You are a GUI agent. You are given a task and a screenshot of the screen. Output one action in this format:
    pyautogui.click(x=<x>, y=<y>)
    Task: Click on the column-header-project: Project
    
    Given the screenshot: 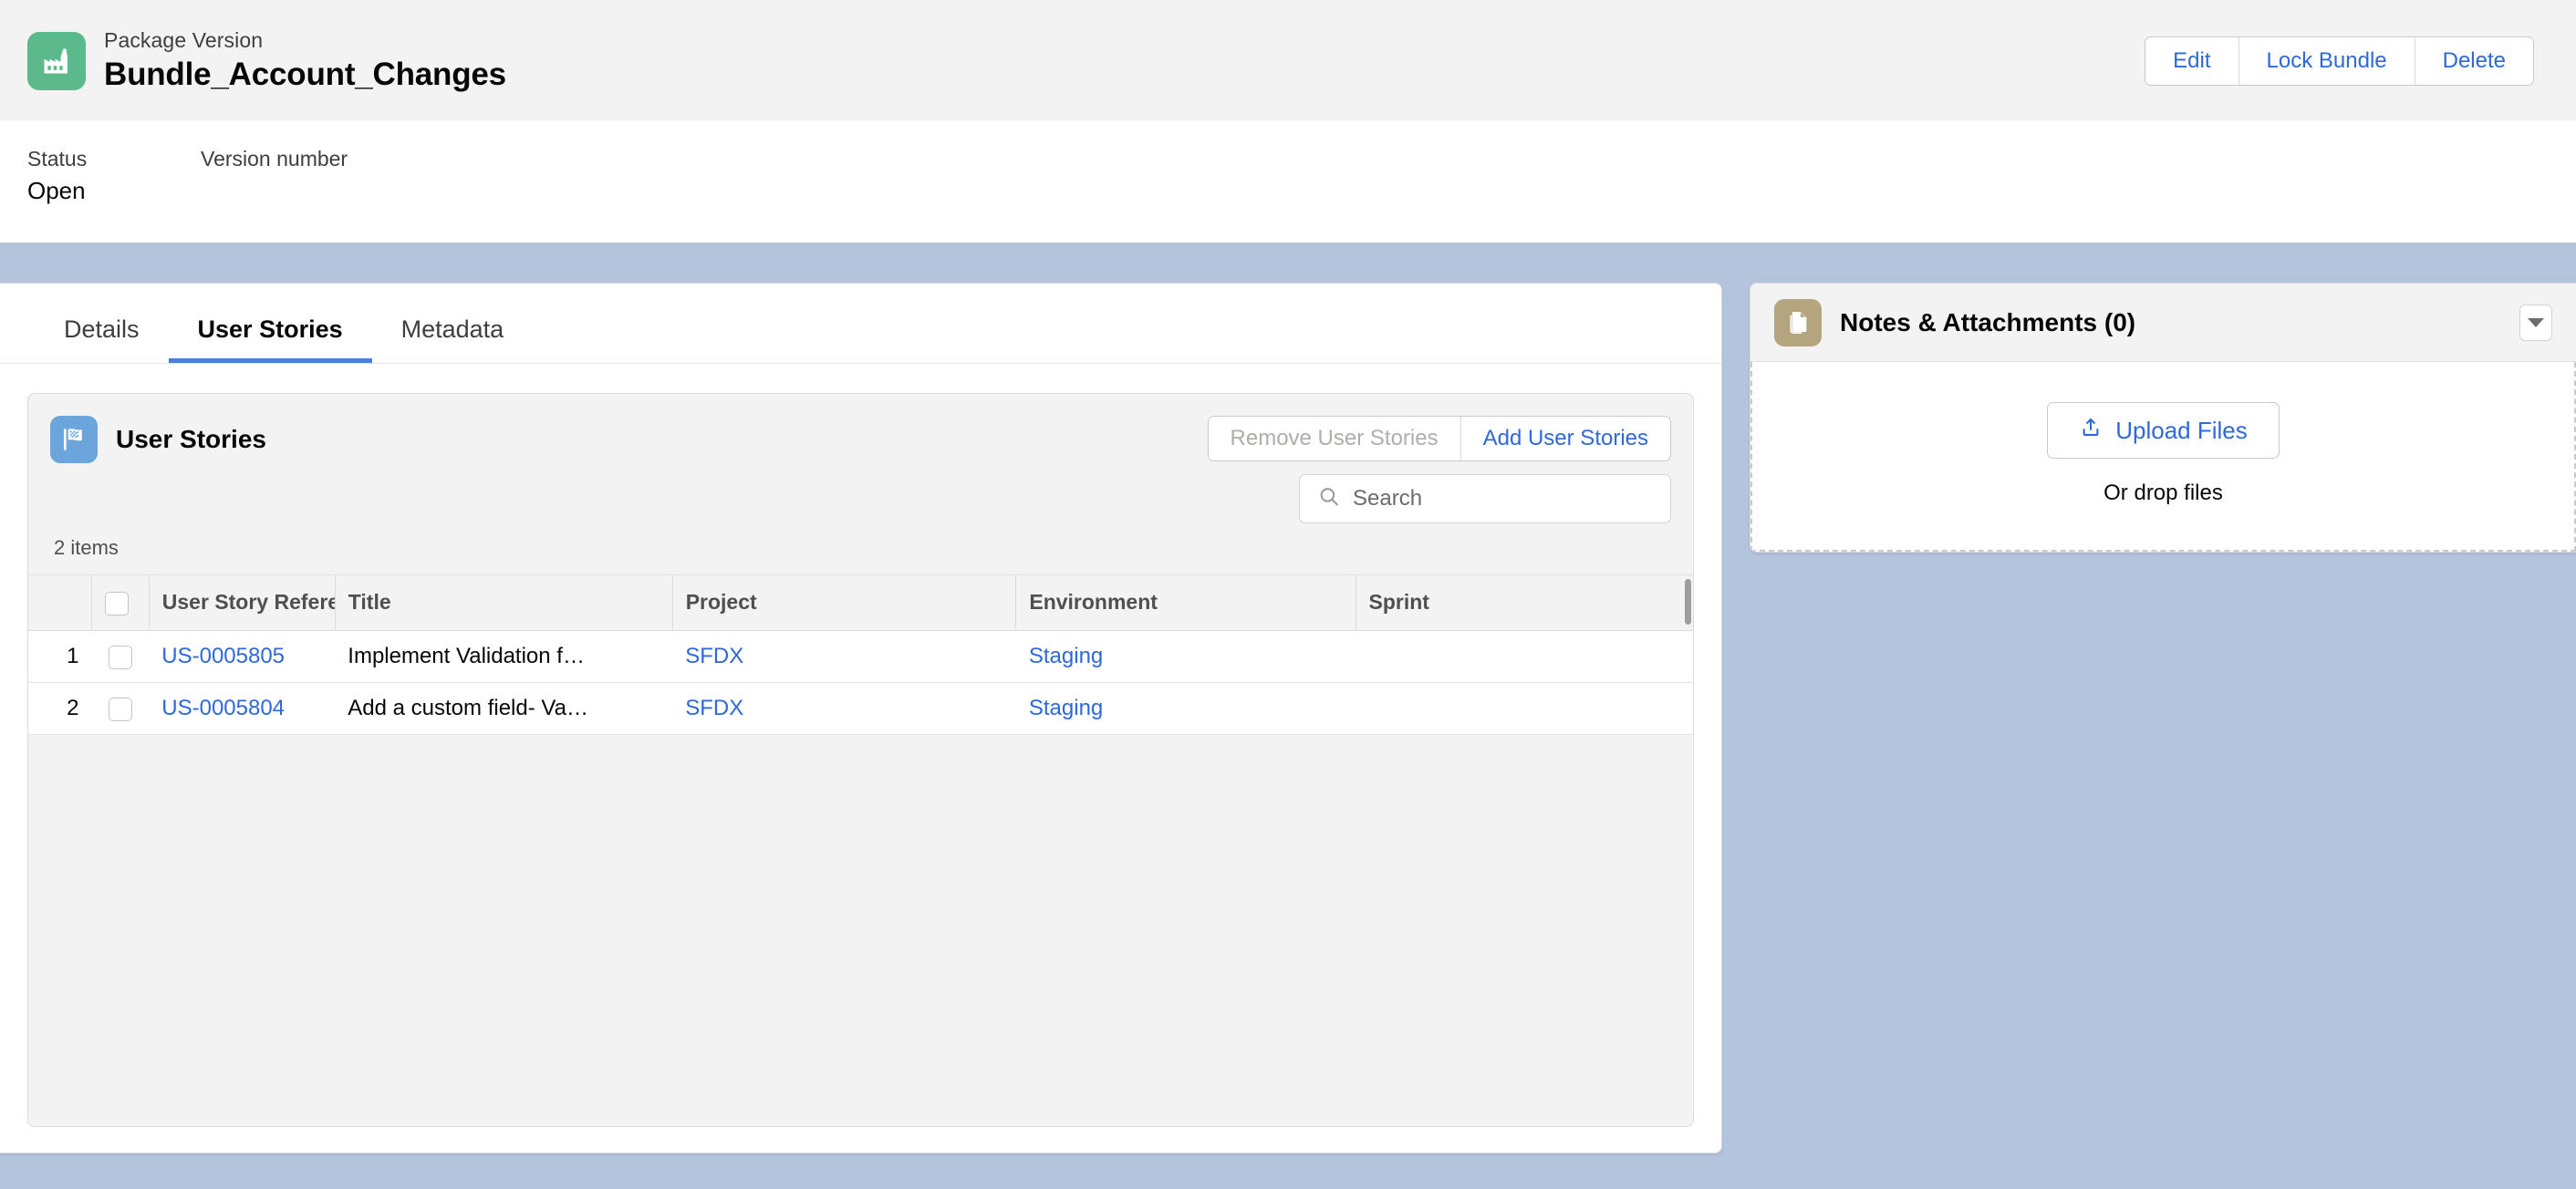 What is the action you would take?
    pyautogui.click(x=844, y=603)
    